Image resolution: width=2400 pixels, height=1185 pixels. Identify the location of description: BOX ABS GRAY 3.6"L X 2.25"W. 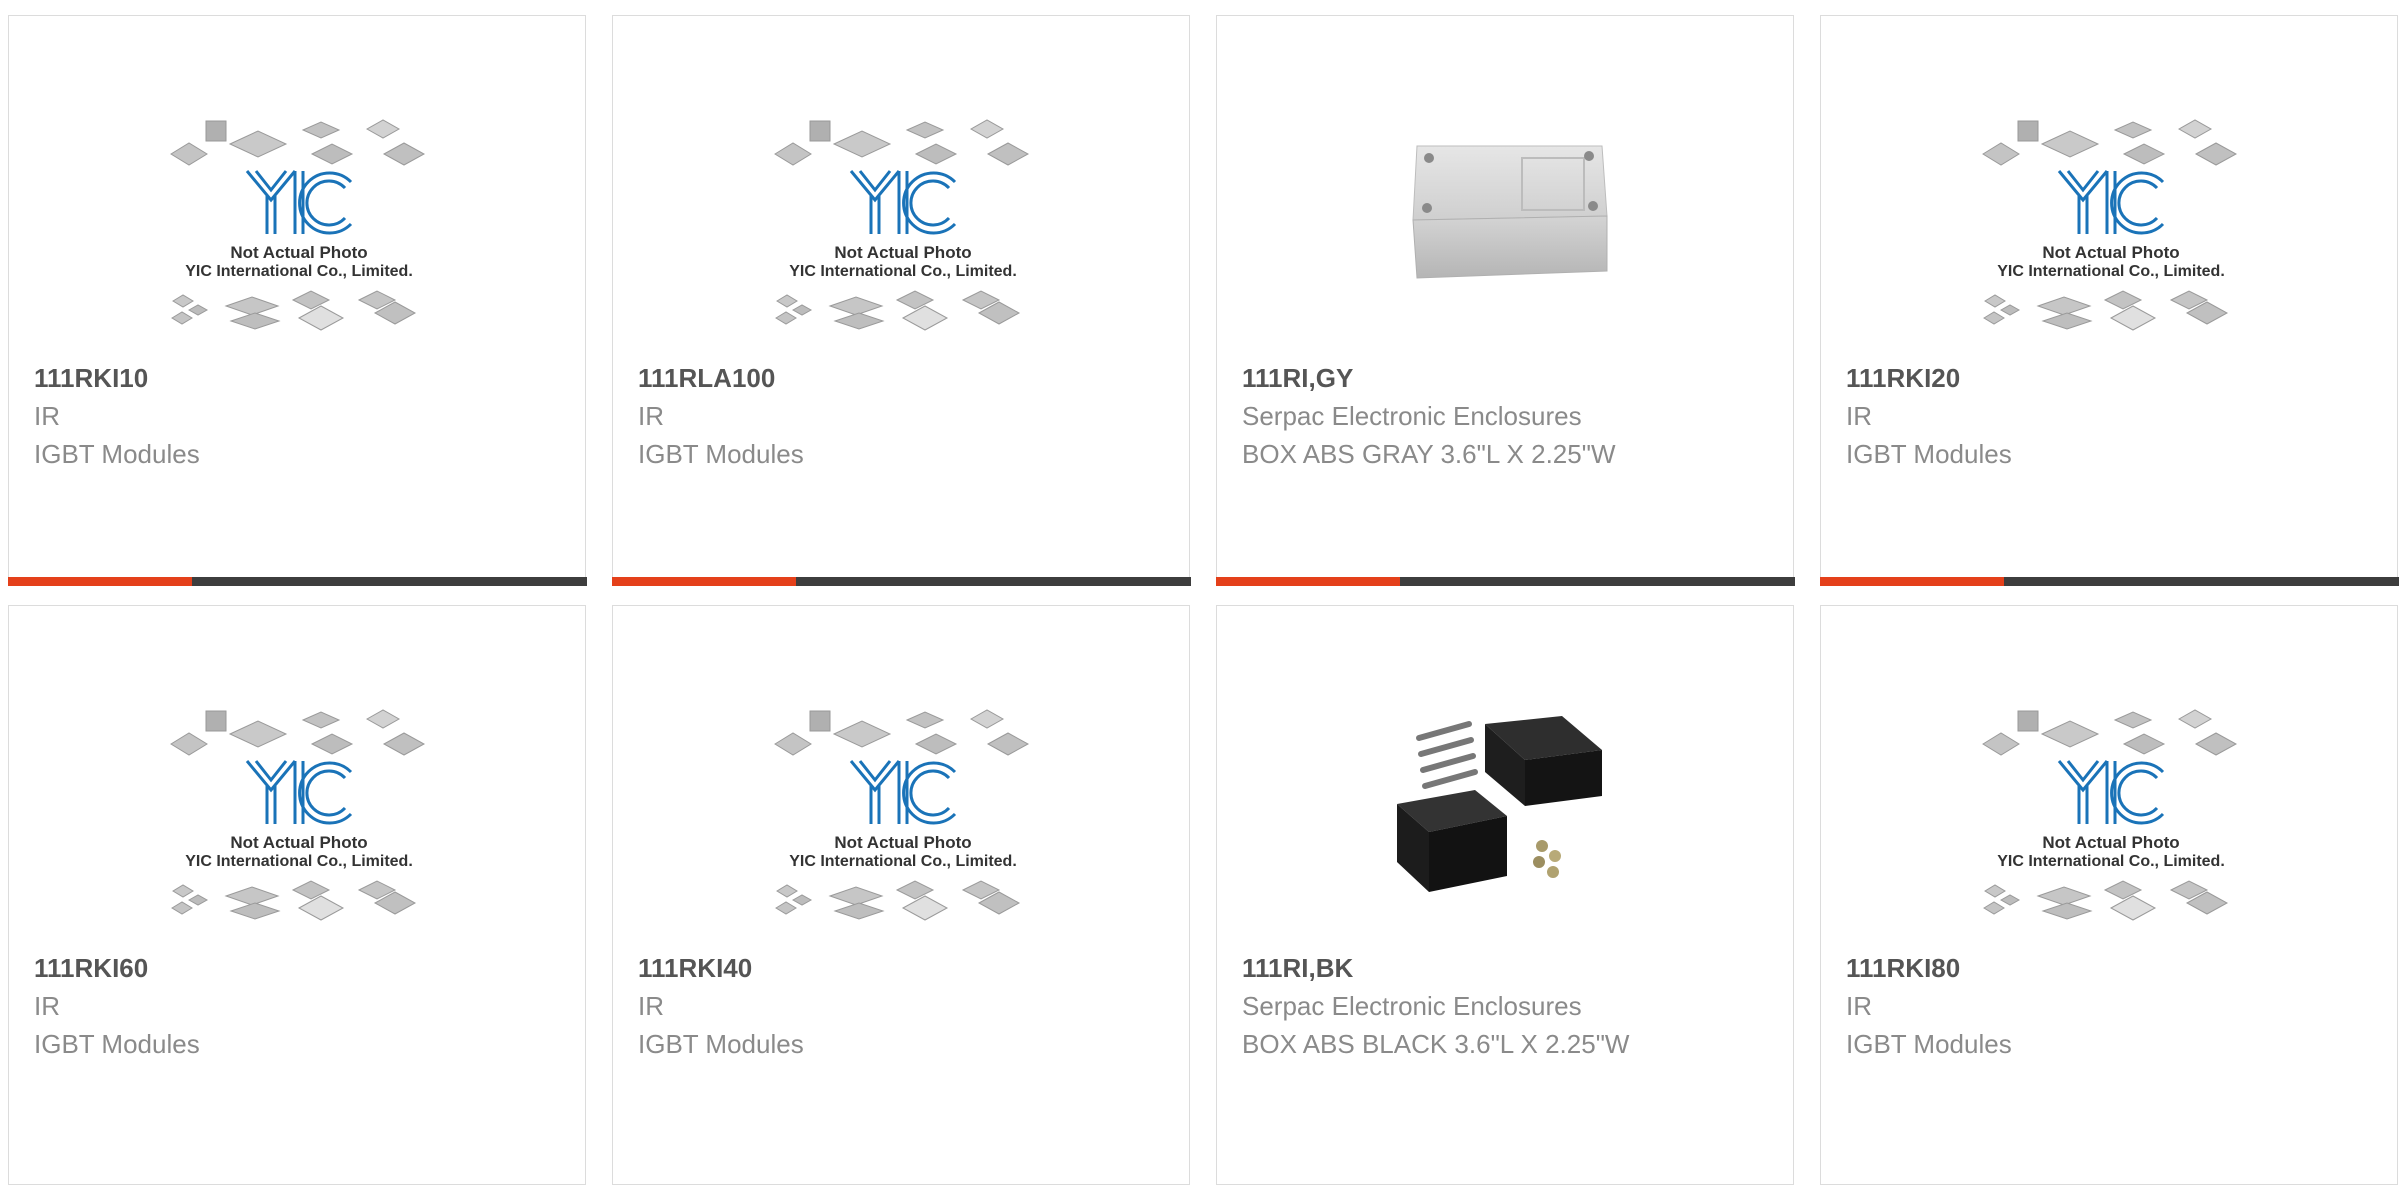
(1429, 454).